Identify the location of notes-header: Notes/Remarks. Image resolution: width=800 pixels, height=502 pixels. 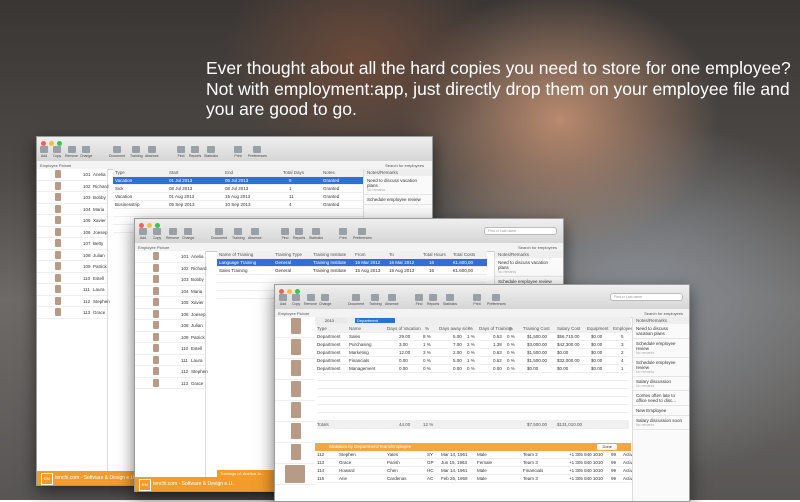
(661, 320).